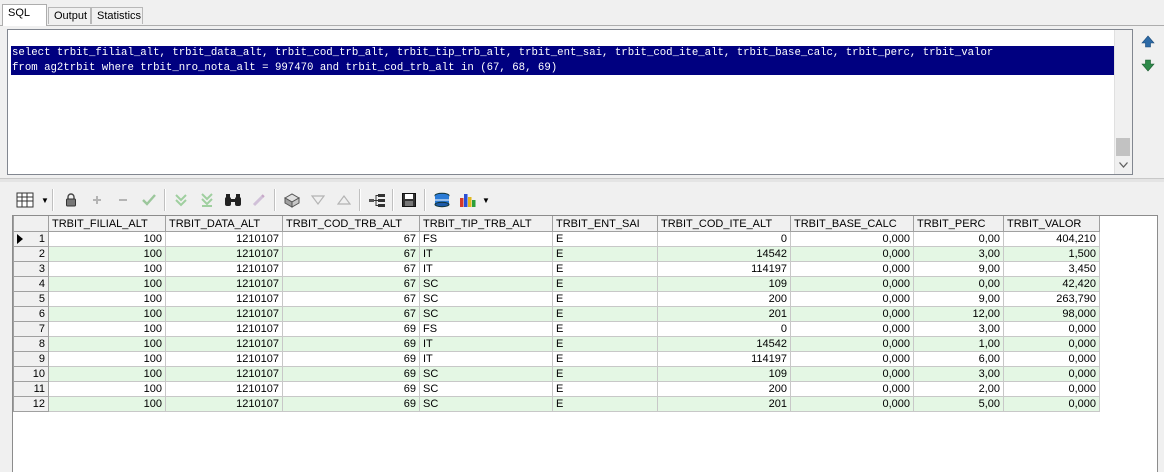 This screenshot has height=472, width=1164. I want to click on table-cell: 3,450, so click(1051, 269).